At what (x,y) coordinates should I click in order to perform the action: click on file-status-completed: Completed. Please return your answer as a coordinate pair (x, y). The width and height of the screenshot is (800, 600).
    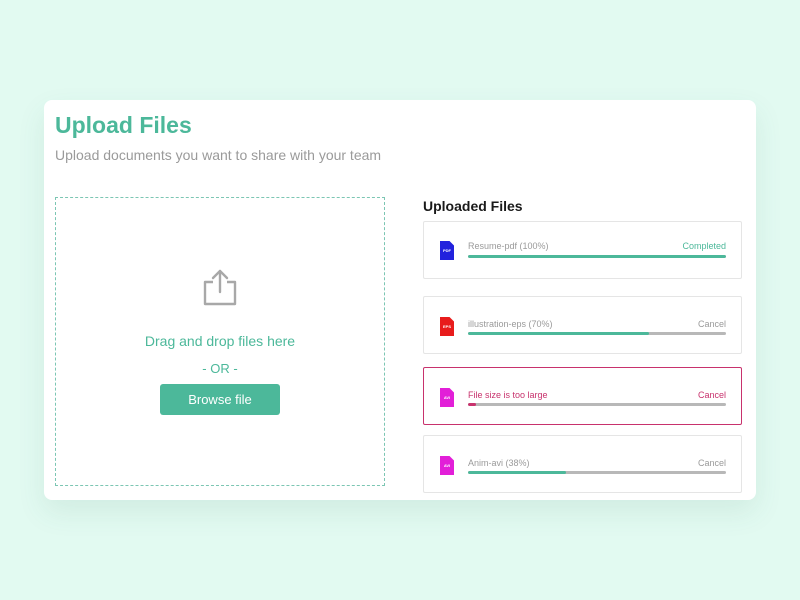
    Looking at the image, I should click on (704, 246).